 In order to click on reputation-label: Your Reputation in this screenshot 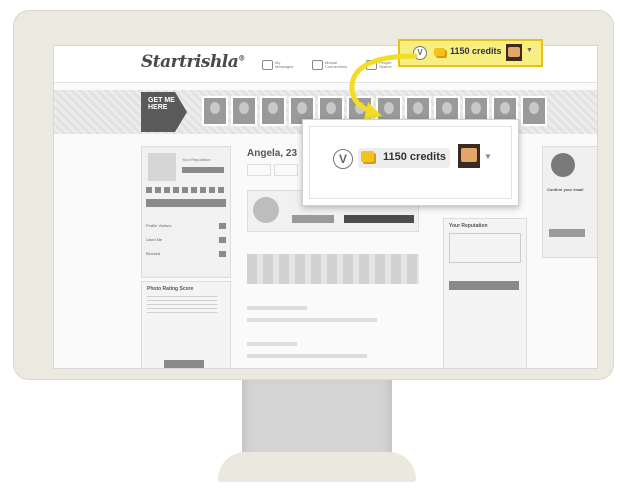, I will do `click(196, 159)`.